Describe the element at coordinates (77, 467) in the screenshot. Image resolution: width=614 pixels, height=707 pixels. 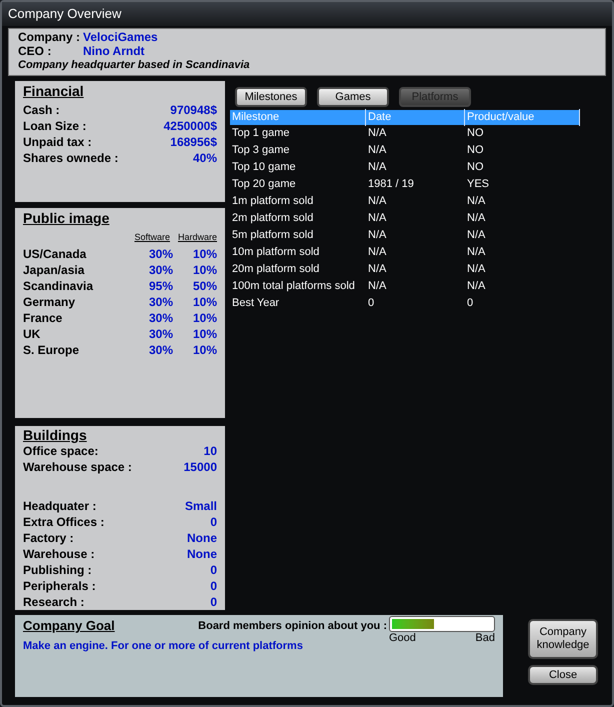
I see `field-label: Warehouse space :` at that location.